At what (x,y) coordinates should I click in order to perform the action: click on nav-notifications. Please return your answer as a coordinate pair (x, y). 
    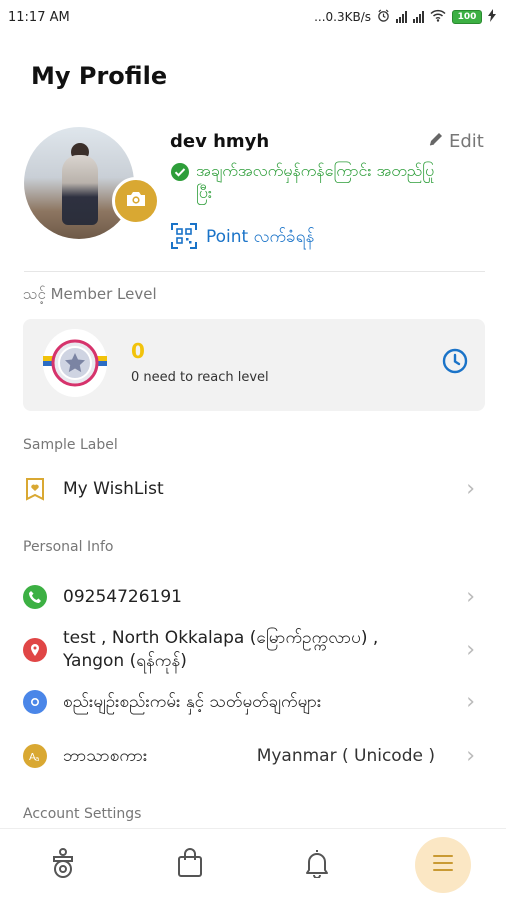
    Looking at the image, I should click on (317, 865).